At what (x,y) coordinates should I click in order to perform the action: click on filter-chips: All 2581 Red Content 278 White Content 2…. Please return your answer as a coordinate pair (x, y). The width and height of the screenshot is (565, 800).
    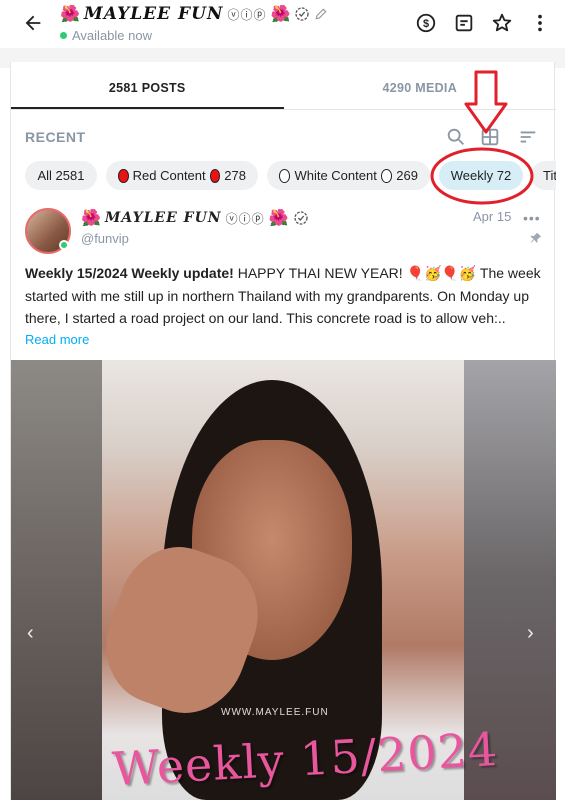
    Looking at the image, I should click on (283, 176).